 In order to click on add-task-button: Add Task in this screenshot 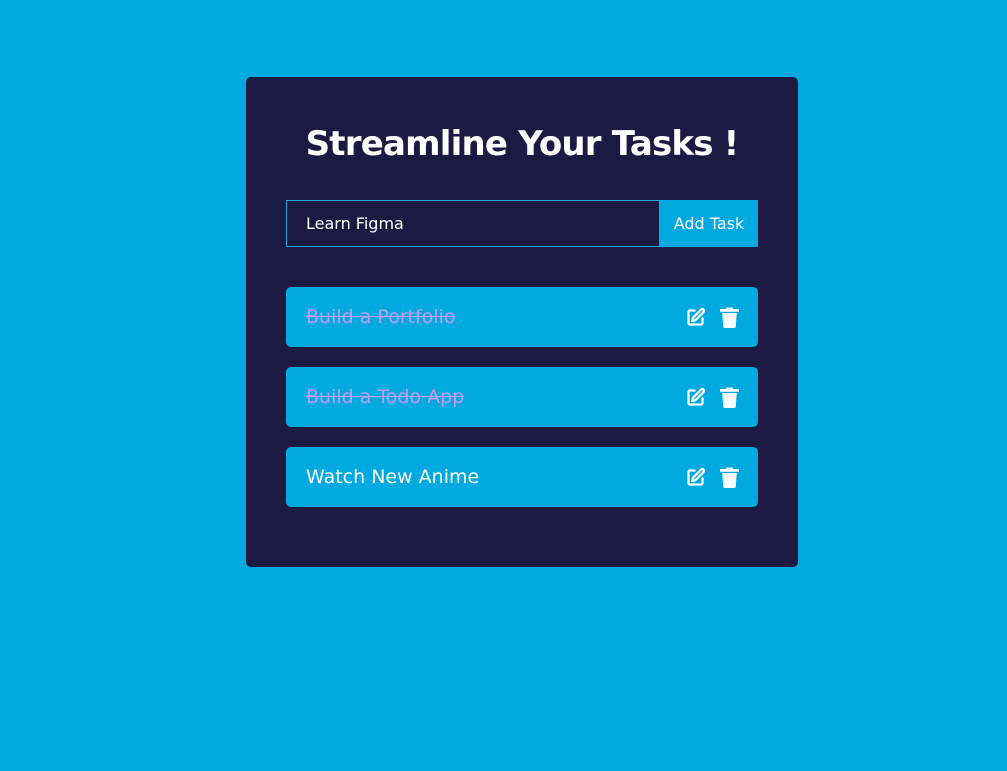, I will do `click(709, 223)`.